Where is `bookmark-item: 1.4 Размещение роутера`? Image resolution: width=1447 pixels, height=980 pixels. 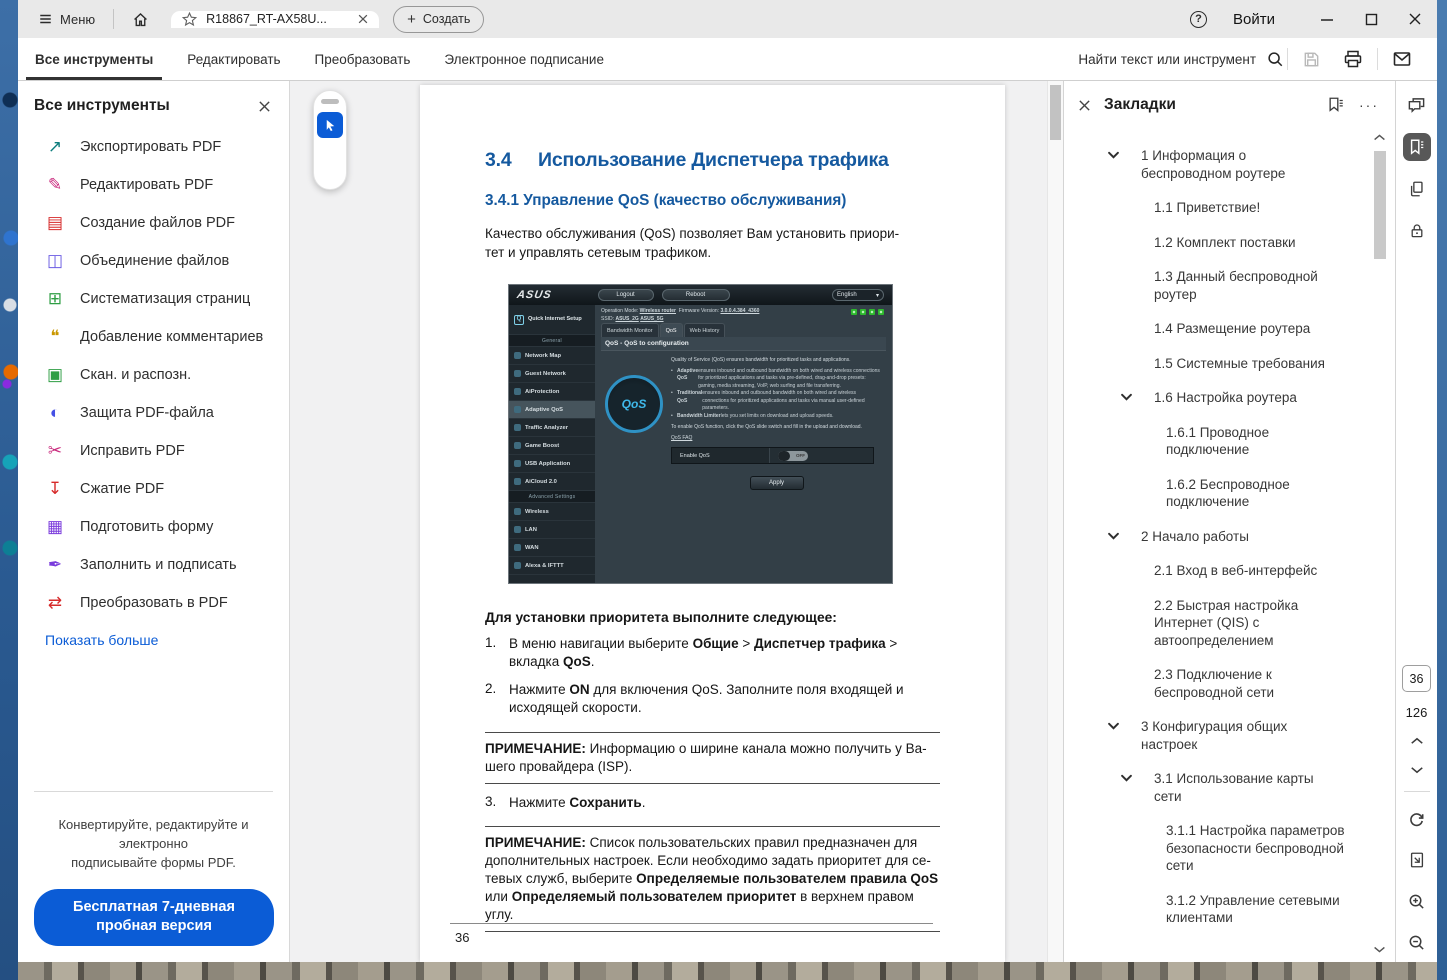 bookmark-item: 1.4 Размещение роутера is located at coordinates (1222, 329).